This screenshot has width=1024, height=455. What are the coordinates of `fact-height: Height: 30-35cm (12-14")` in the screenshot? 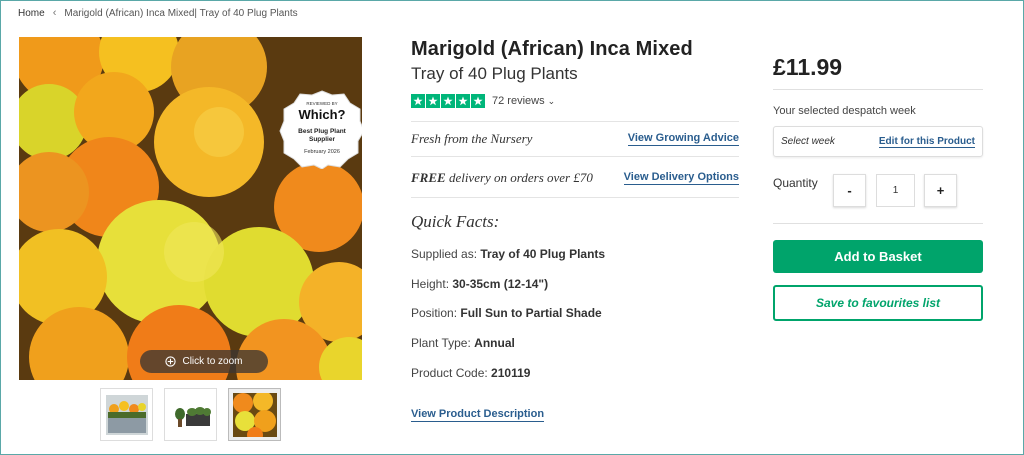 It's located at (479, 284).